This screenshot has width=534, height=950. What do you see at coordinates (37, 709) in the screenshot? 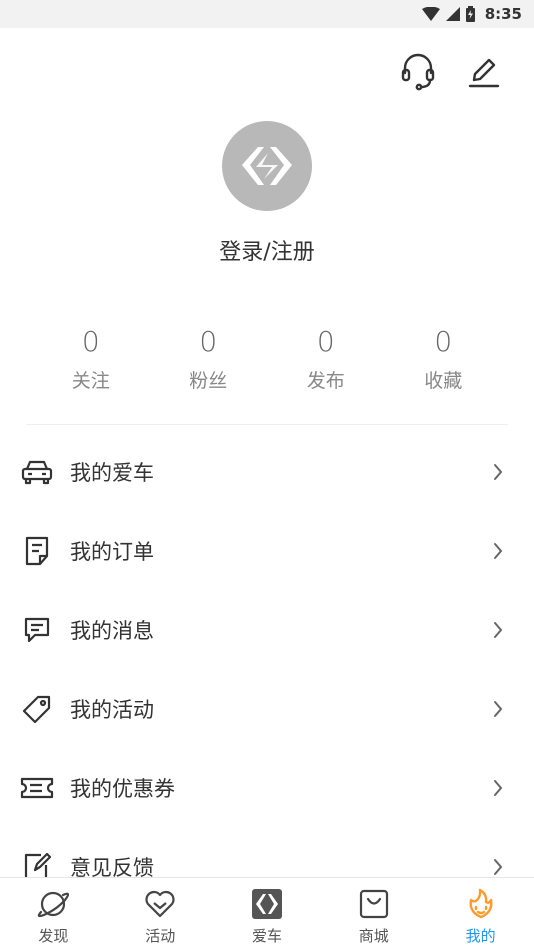
I see `tag-icon` at bounding box center [37, 709].